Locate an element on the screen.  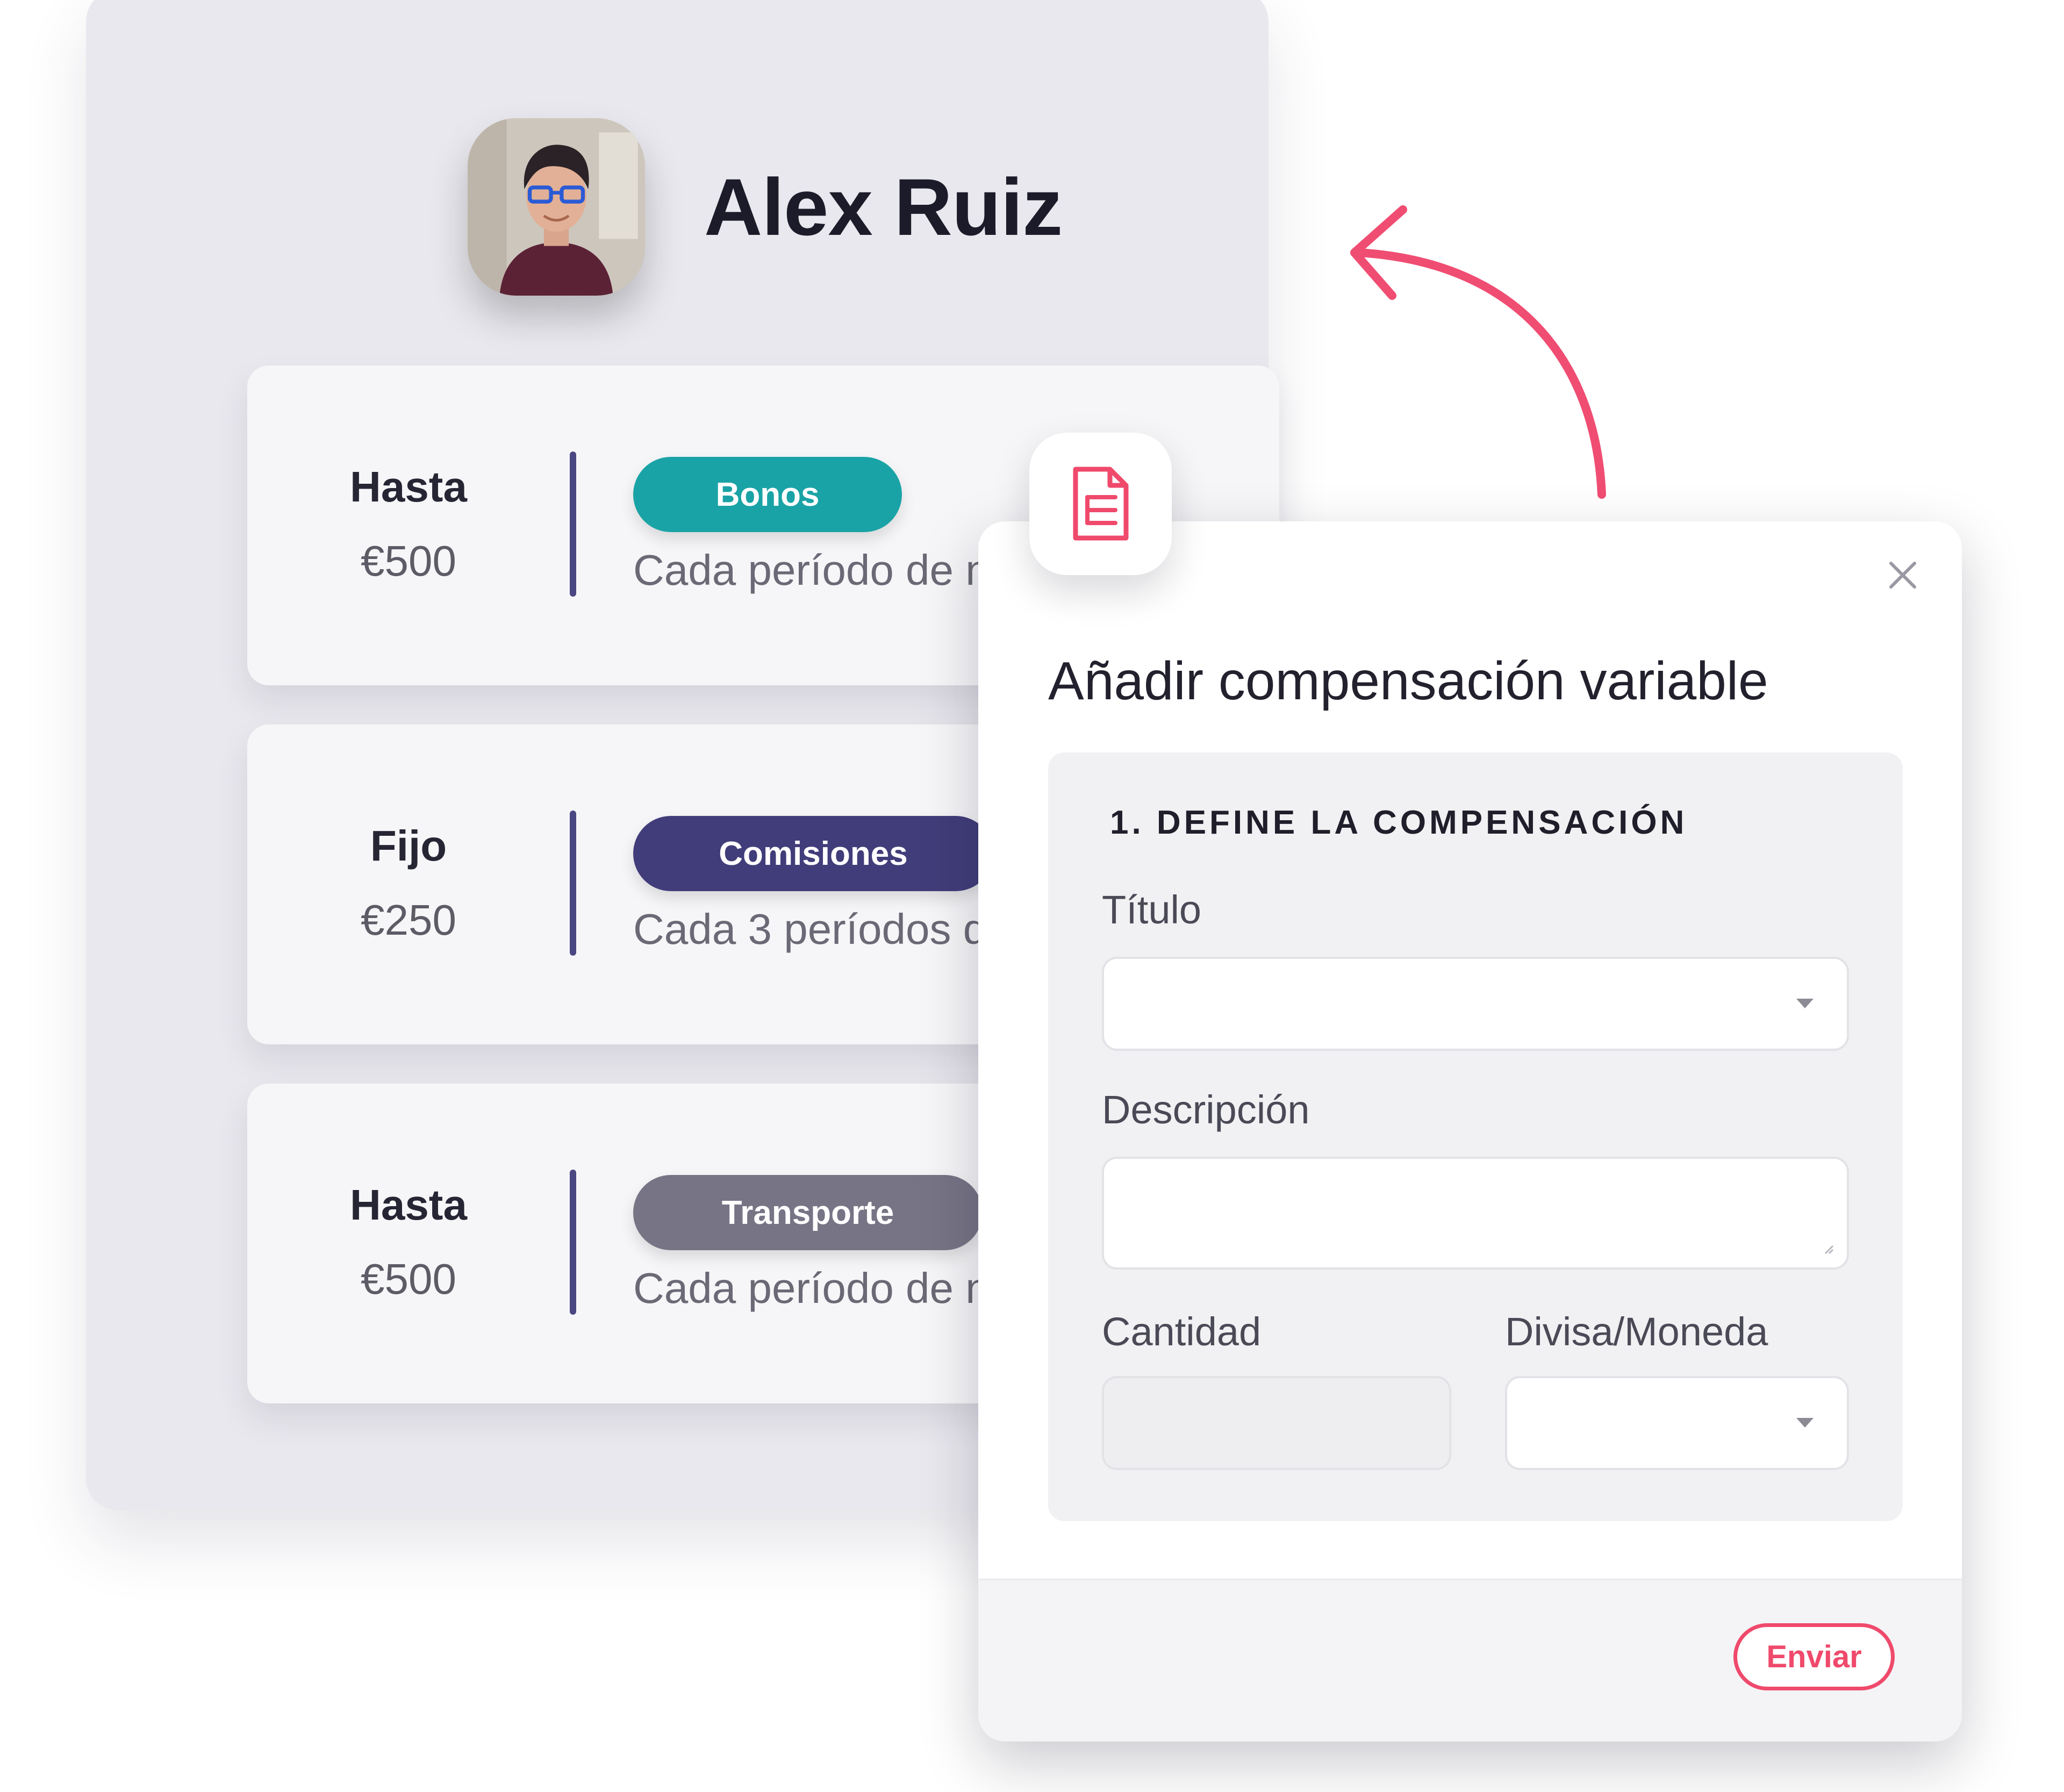
avatar-photo is located at coordinates (556, 207).